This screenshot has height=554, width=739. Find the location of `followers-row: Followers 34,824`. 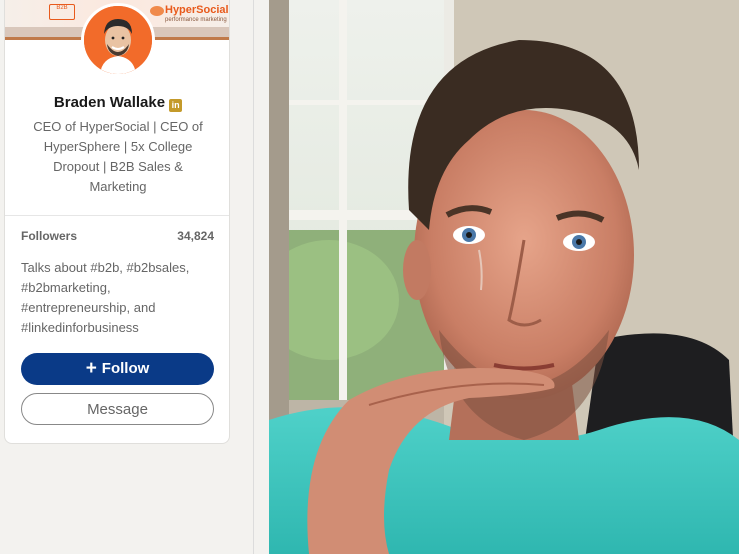

followers-row: Followers 34,824 is located at coordinates (117, 236).